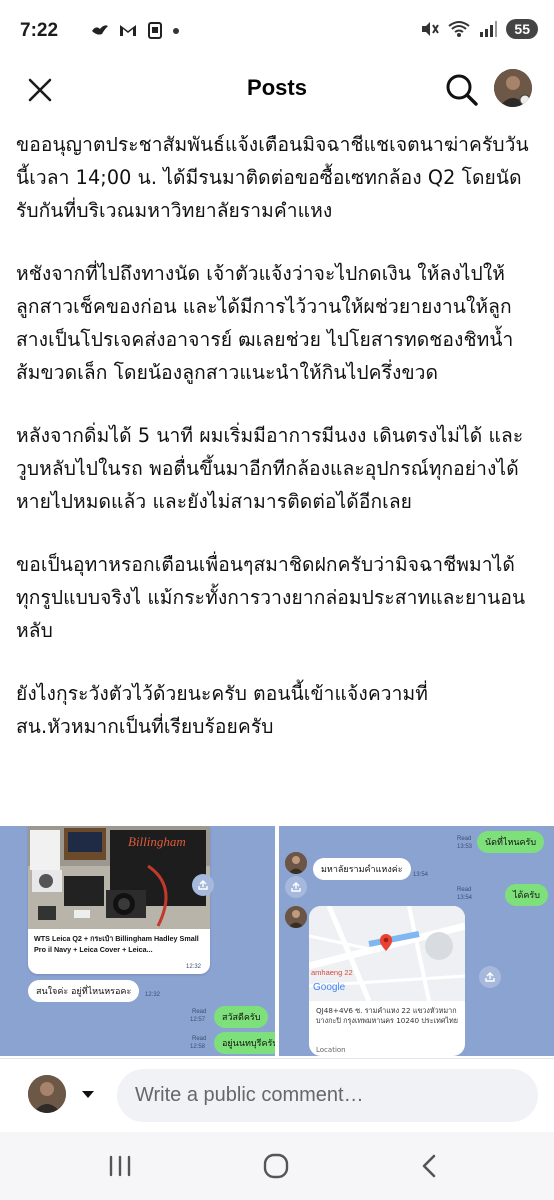 The height and width of the screenshot is (1200, 554). I want to click on recent-apps-icon, so click(120, 1166).